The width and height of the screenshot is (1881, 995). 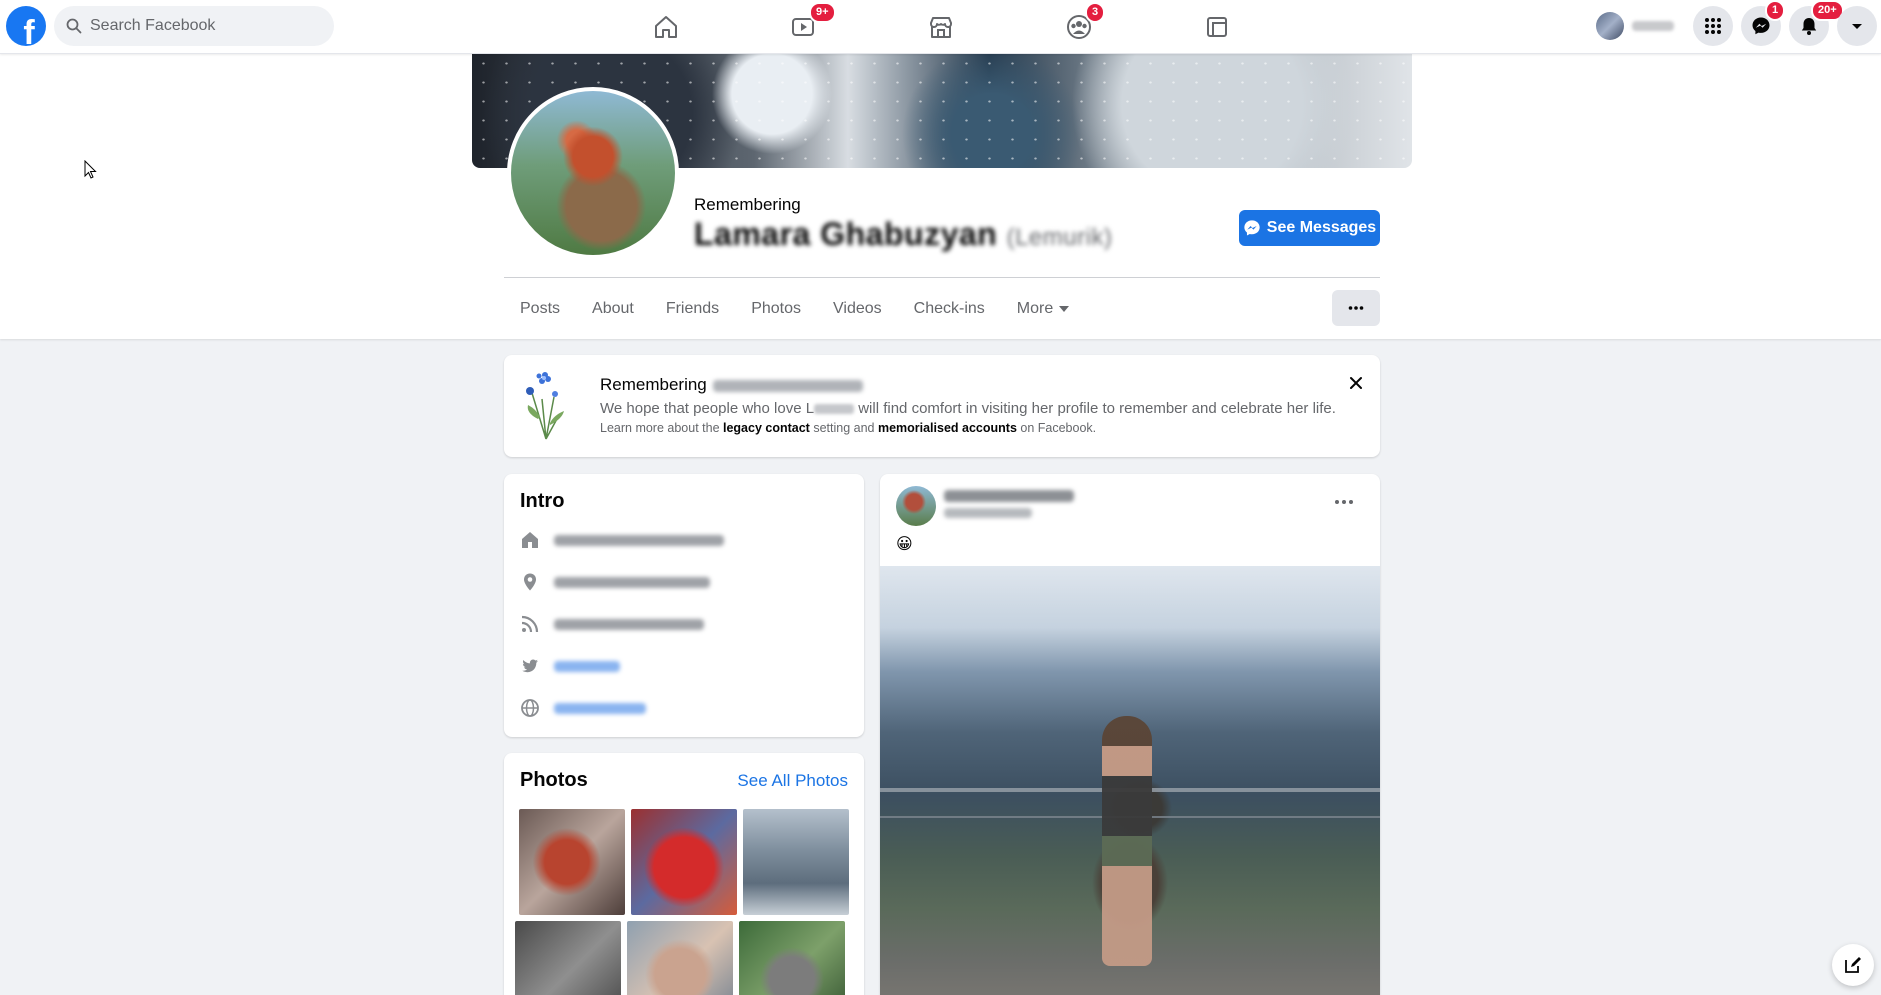 I want to click on nav-groups: 3, so click(x=1079, y=24).